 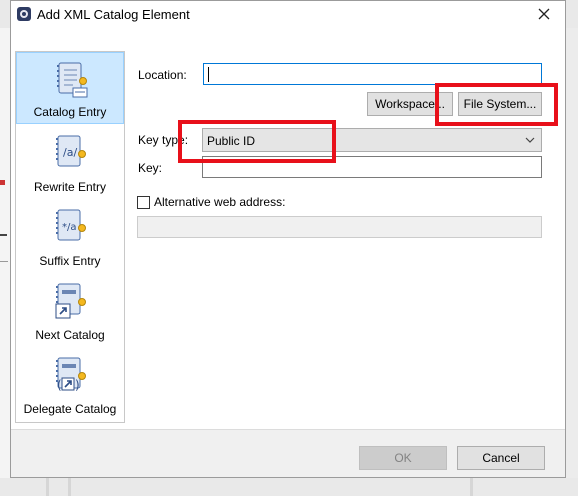 I want to click on svg-text: /a/, so click(x=70, y=152).